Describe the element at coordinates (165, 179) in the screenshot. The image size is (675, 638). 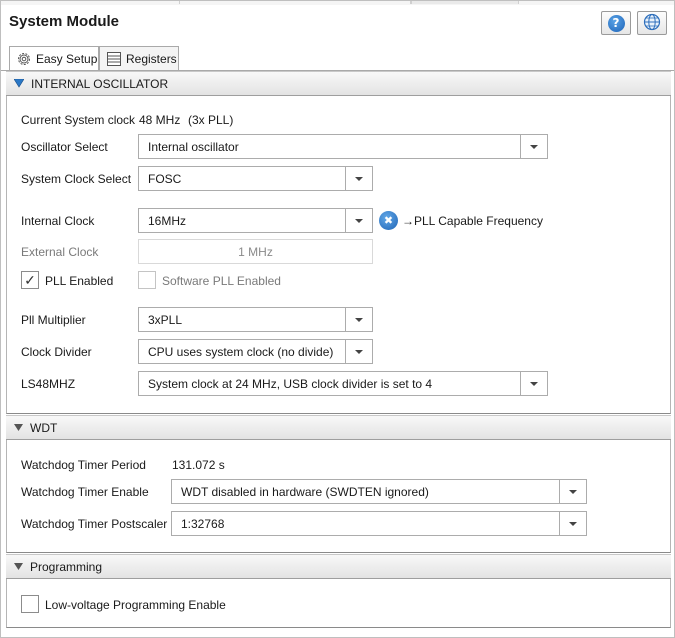
I see `dropdown-value: FOSC` at that location.